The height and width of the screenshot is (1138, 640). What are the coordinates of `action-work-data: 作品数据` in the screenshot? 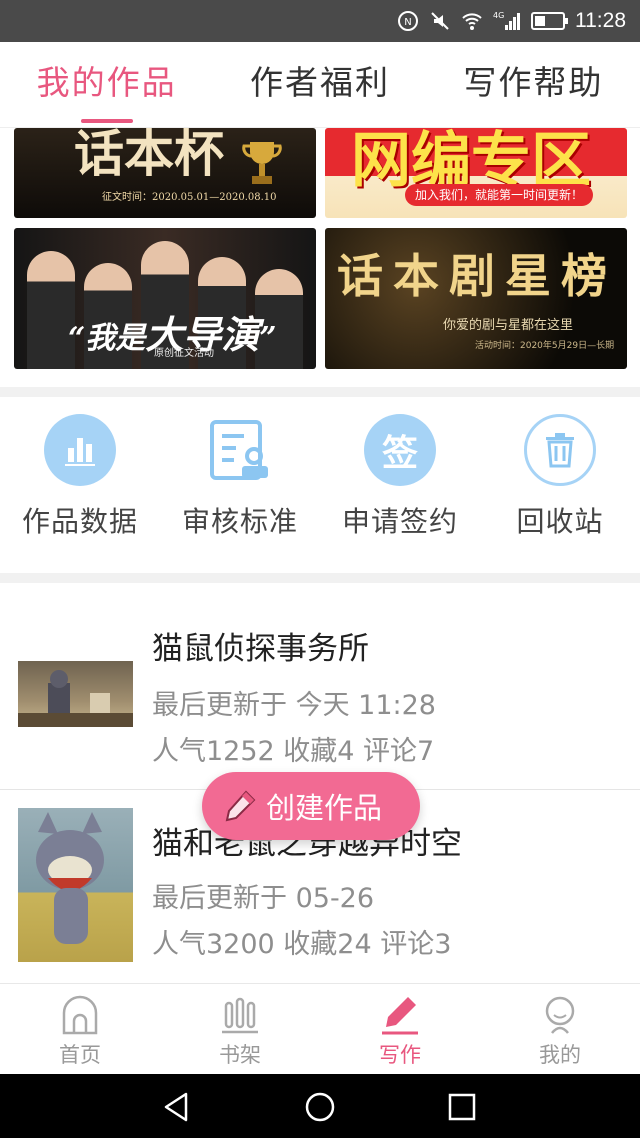 It's located at (80, 485).